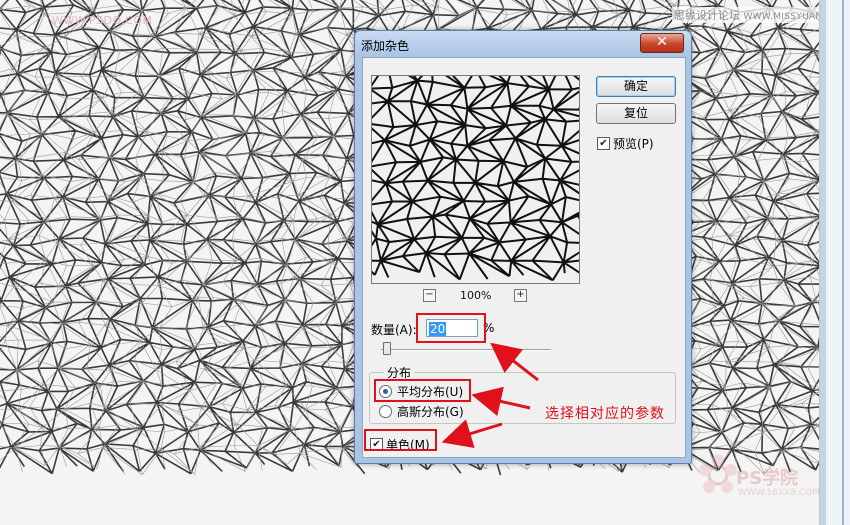 Image resolution: width=850 pixels, height=525 pixels. What do you see at coordinates (422, 390) in the screenshot?
I see `highlight-uniform` at bounding box center [422, 390].